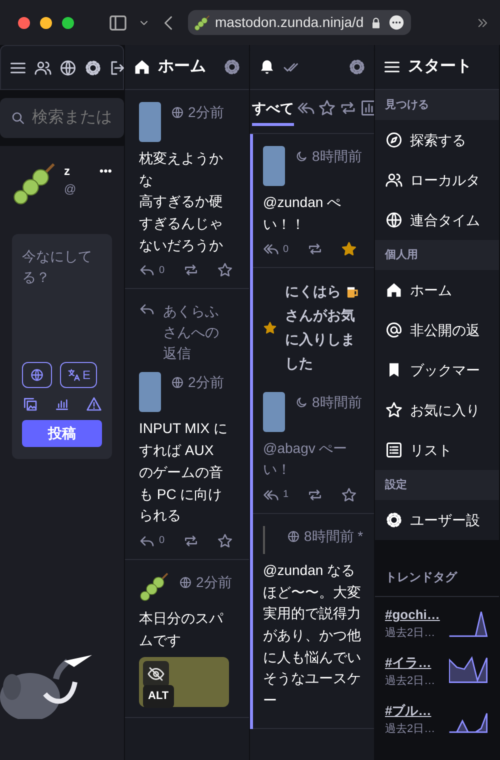  What do you see at coordinates (184, 682) in the screenshot?
I see `photo-placeholder: ALT` at bounding box center [184, 682].